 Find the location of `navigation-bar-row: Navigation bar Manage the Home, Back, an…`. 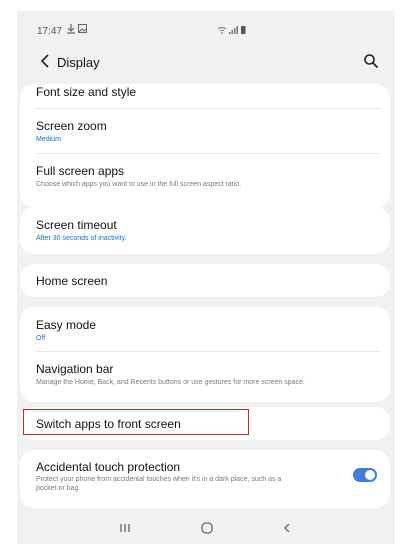

navigation-bar-row: Navigation bar Manage the Home, Back, an… is located at coordinates (205, 377).